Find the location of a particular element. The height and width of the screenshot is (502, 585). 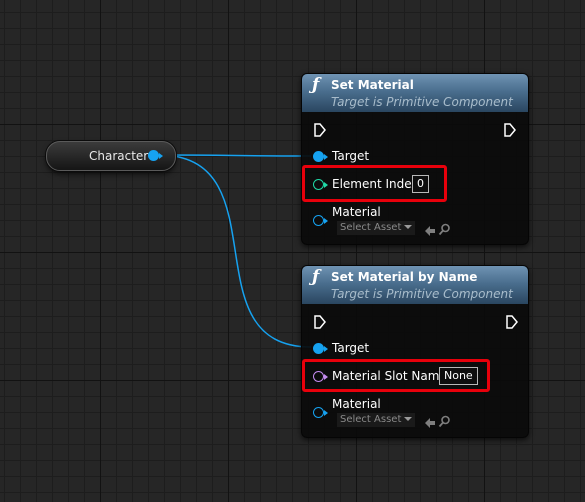

character-output-pin is located at coordinates (155, 155).